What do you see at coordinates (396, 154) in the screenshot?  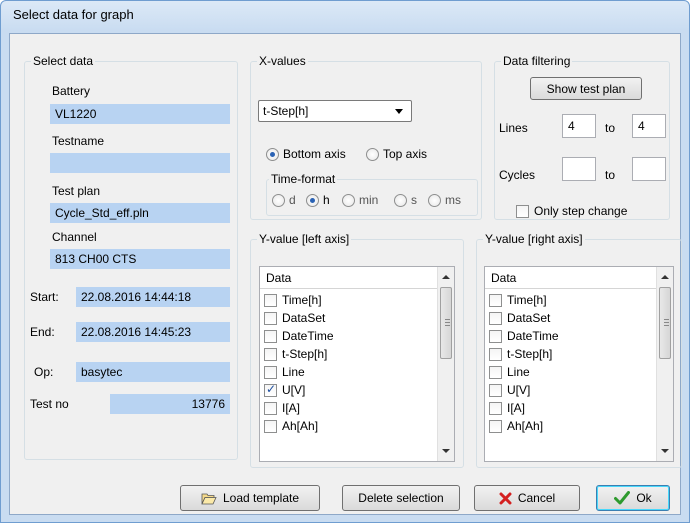 I see `top-axis-radio: Top axis` at bounding box center [396, 154].